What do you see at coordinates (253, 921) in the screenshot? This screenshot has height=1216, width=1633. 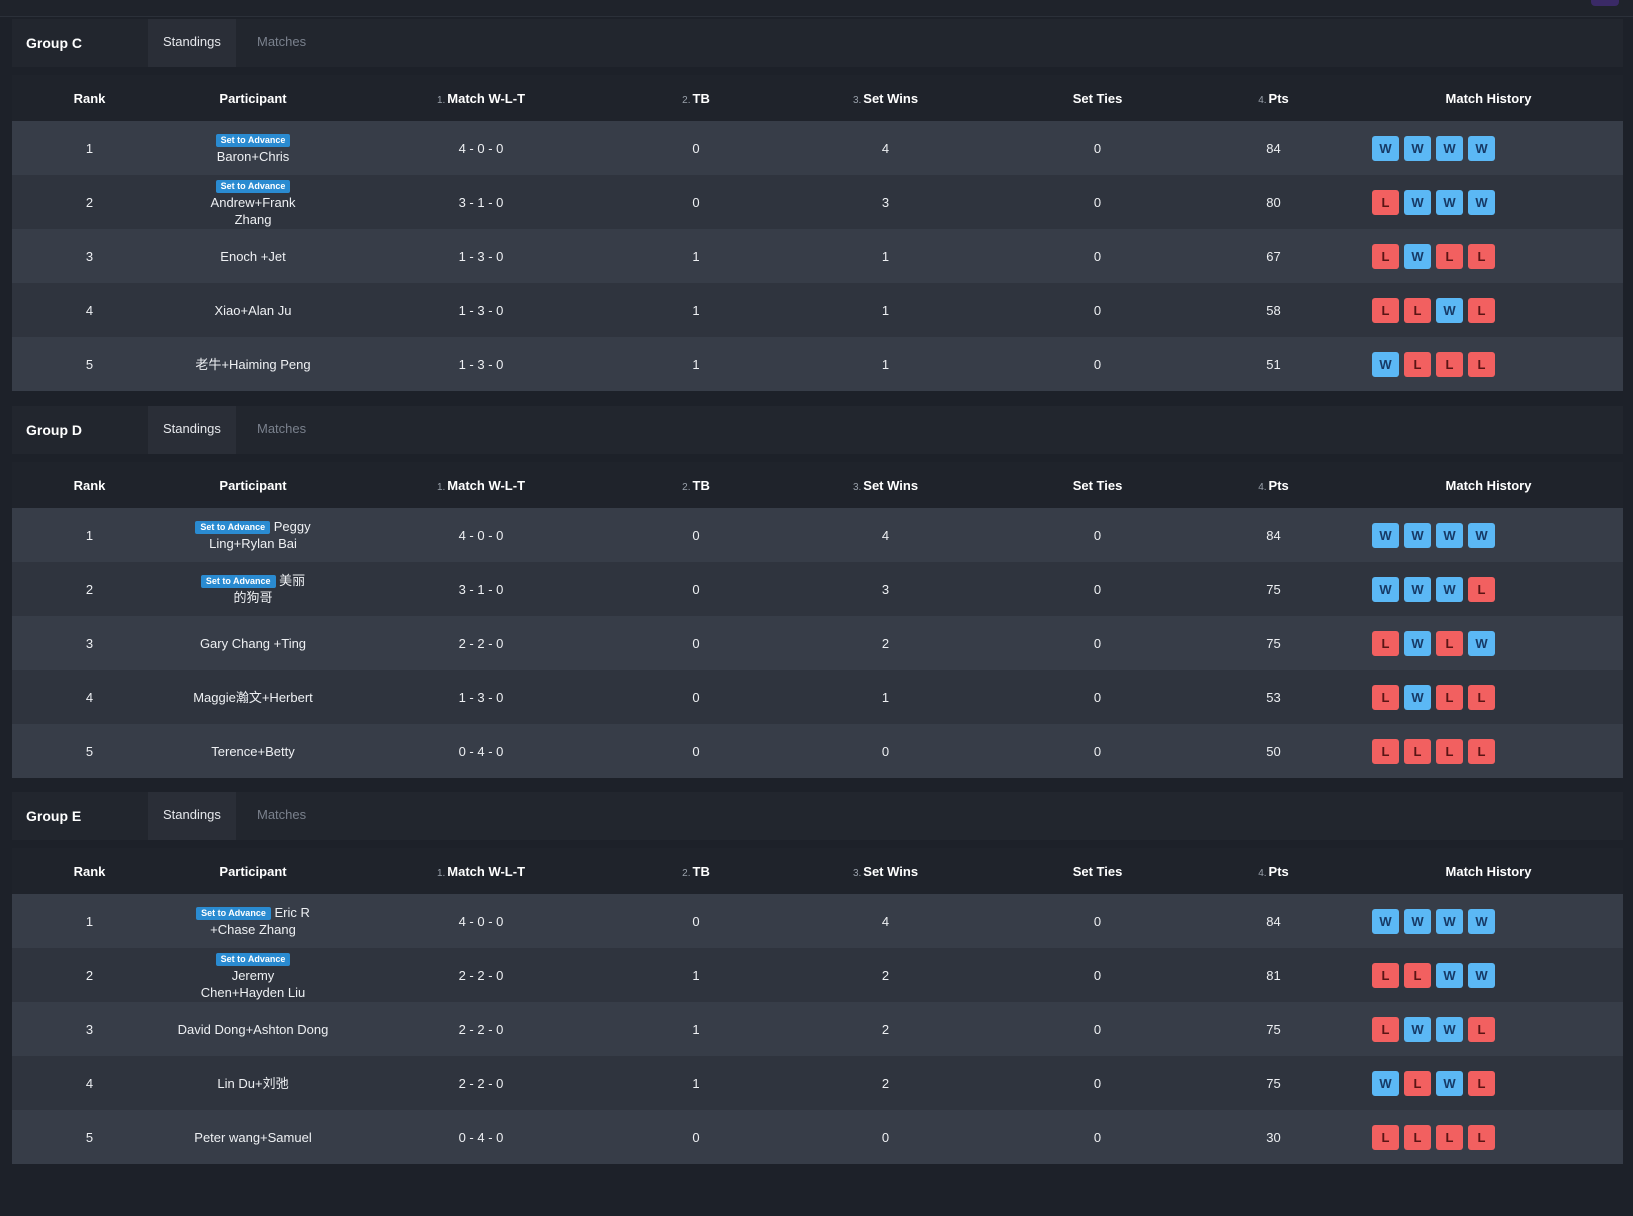 I see `participant-cell: Set to Advance Eric R +Chase Zhang` at bounding box center [253, 921].